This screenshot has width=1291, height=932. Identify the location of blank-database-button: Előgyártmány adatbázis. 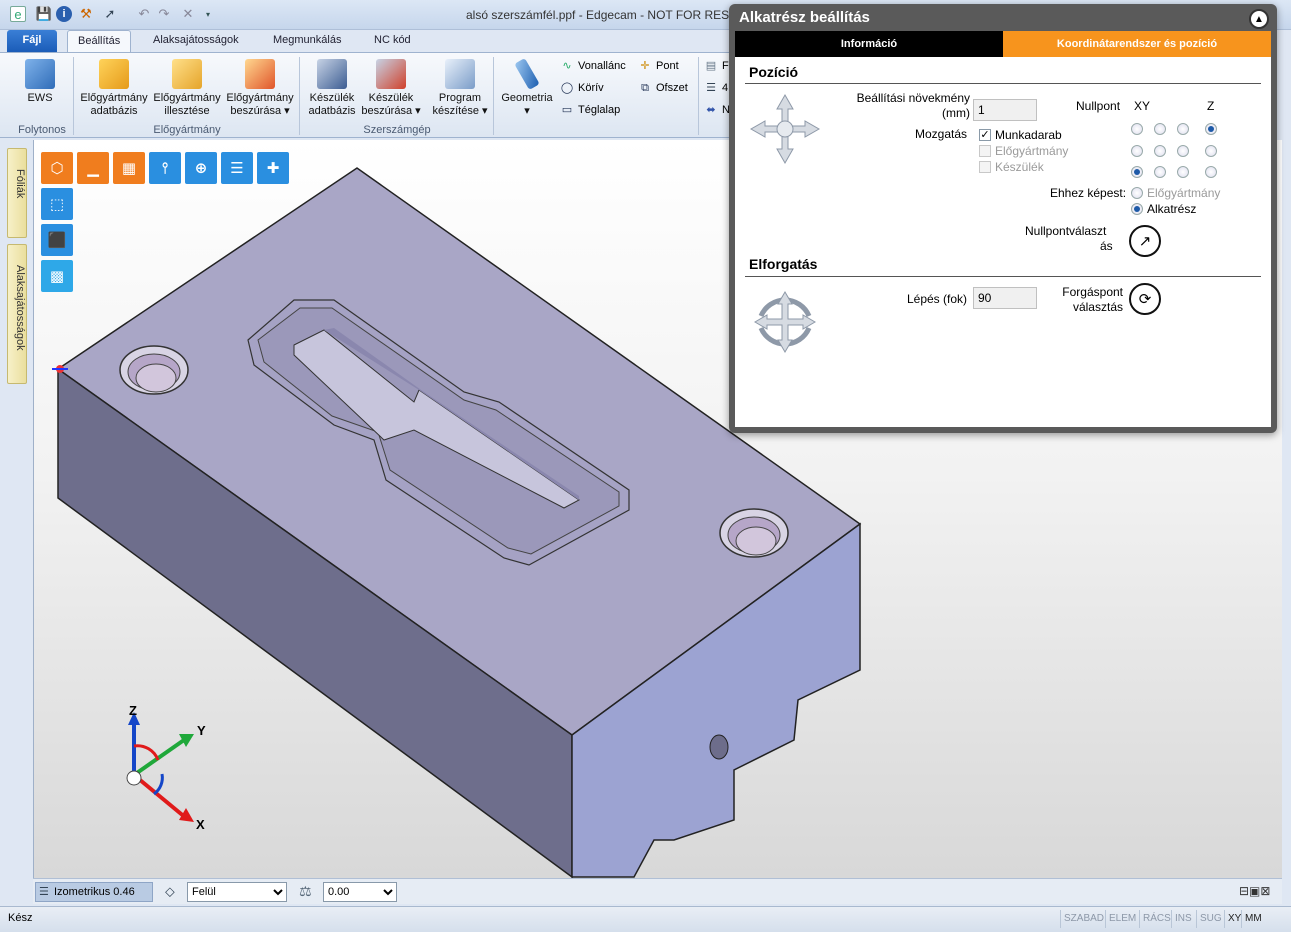
(114, 88).